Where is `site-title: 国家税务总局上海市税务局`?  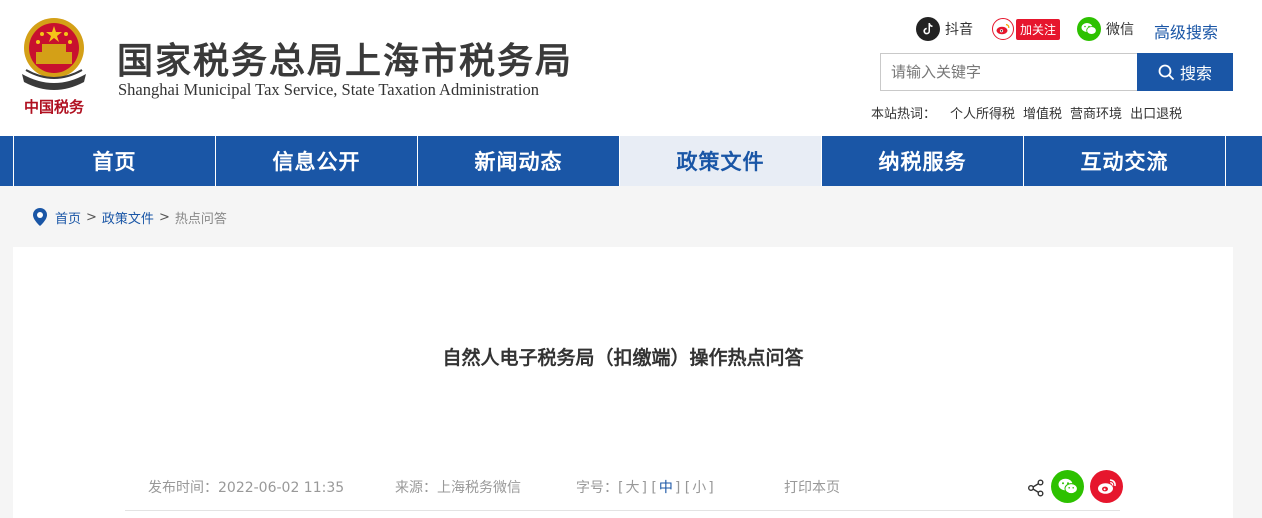 site-title: 国家税务总局上海市税务局 is located at coordinates (345, 58).